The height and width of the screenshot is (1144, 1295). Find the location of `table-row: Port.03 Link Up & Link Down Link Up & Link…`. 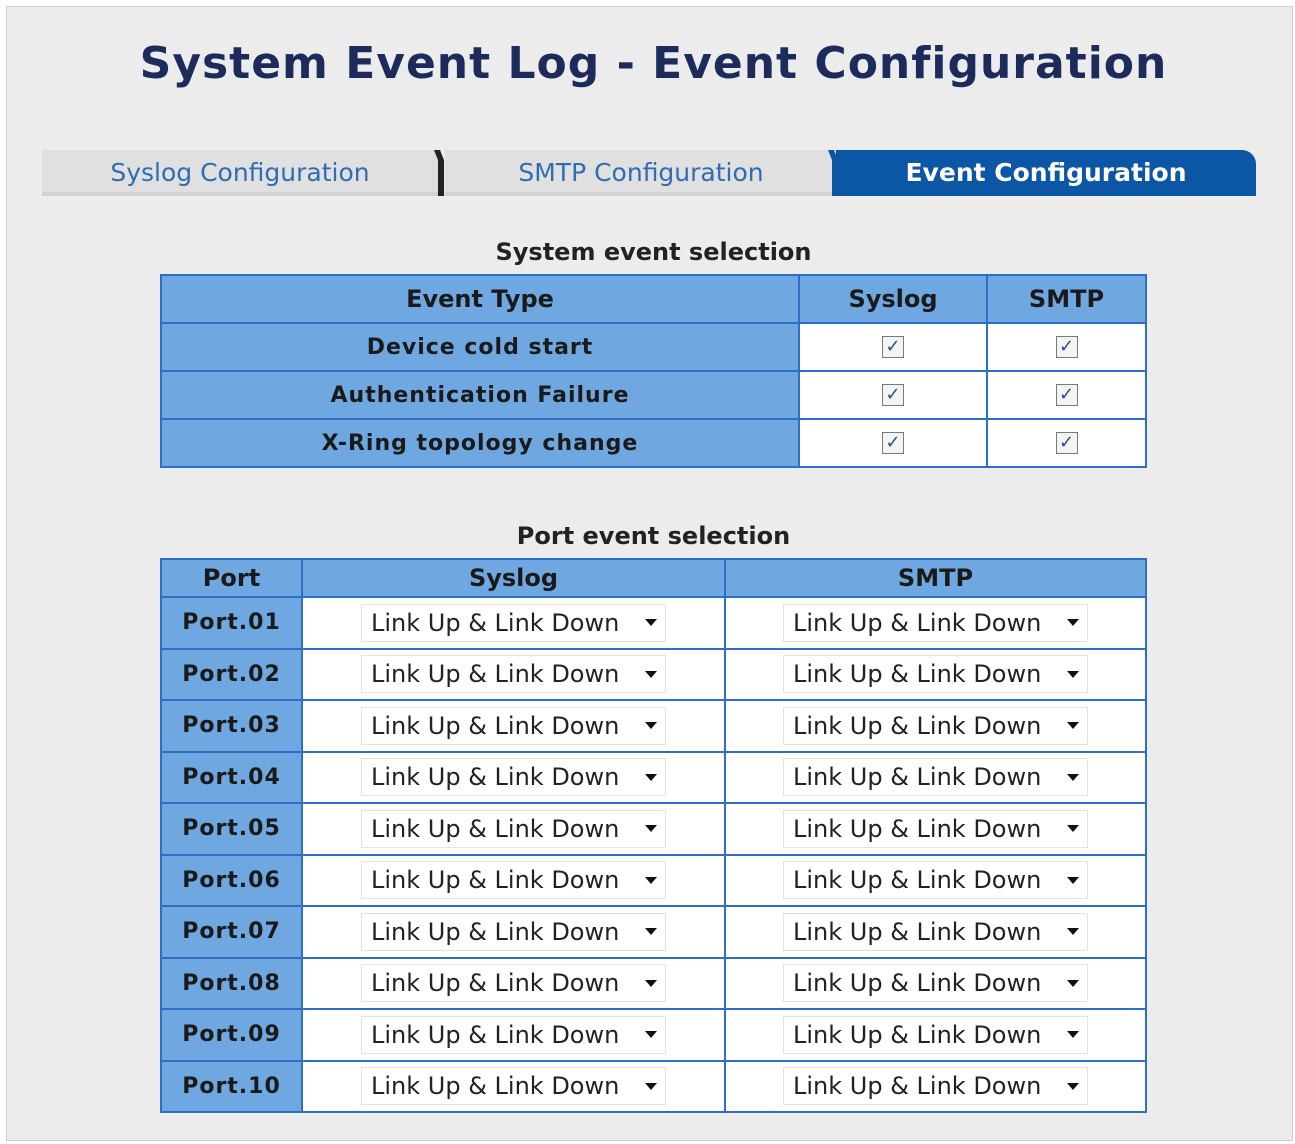

table-row: Port.03 Link Up & Link Down Link Up & Link… is located at coordinates (653, 726).